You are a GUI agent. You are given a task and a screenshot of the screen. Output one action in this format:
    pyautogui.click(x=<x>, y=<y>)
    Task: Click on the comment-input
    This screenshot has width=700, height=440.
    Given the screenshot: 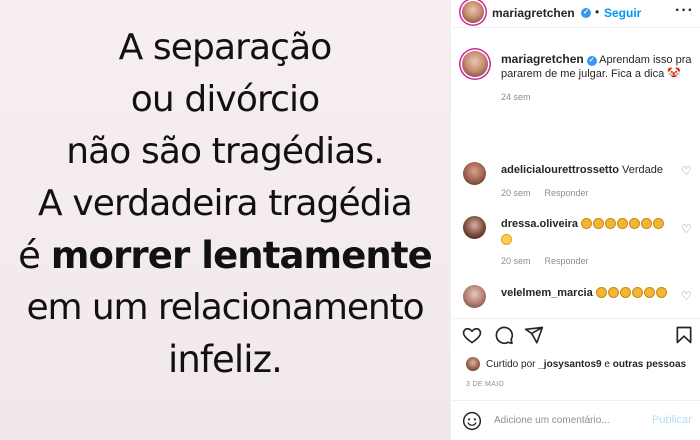 What is the action you would take?
    pyautogui.click(x=569, y=420)
    